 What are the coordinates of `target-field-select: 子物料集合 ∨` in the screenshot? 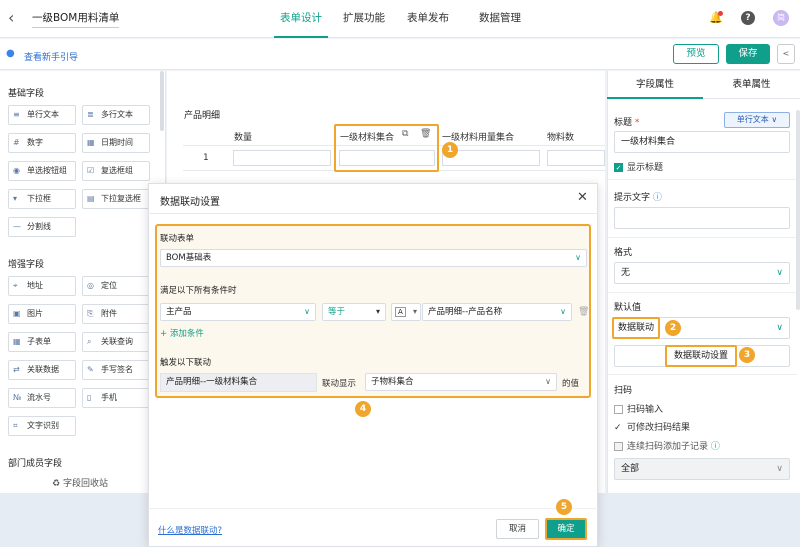 It's located at (461, 382).